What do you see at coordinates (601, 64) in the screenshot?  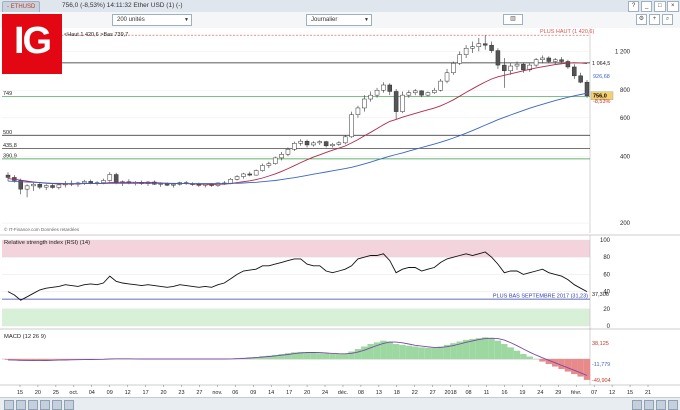 I see `level-label: 1 064,5` at bounding box center [601, 64].